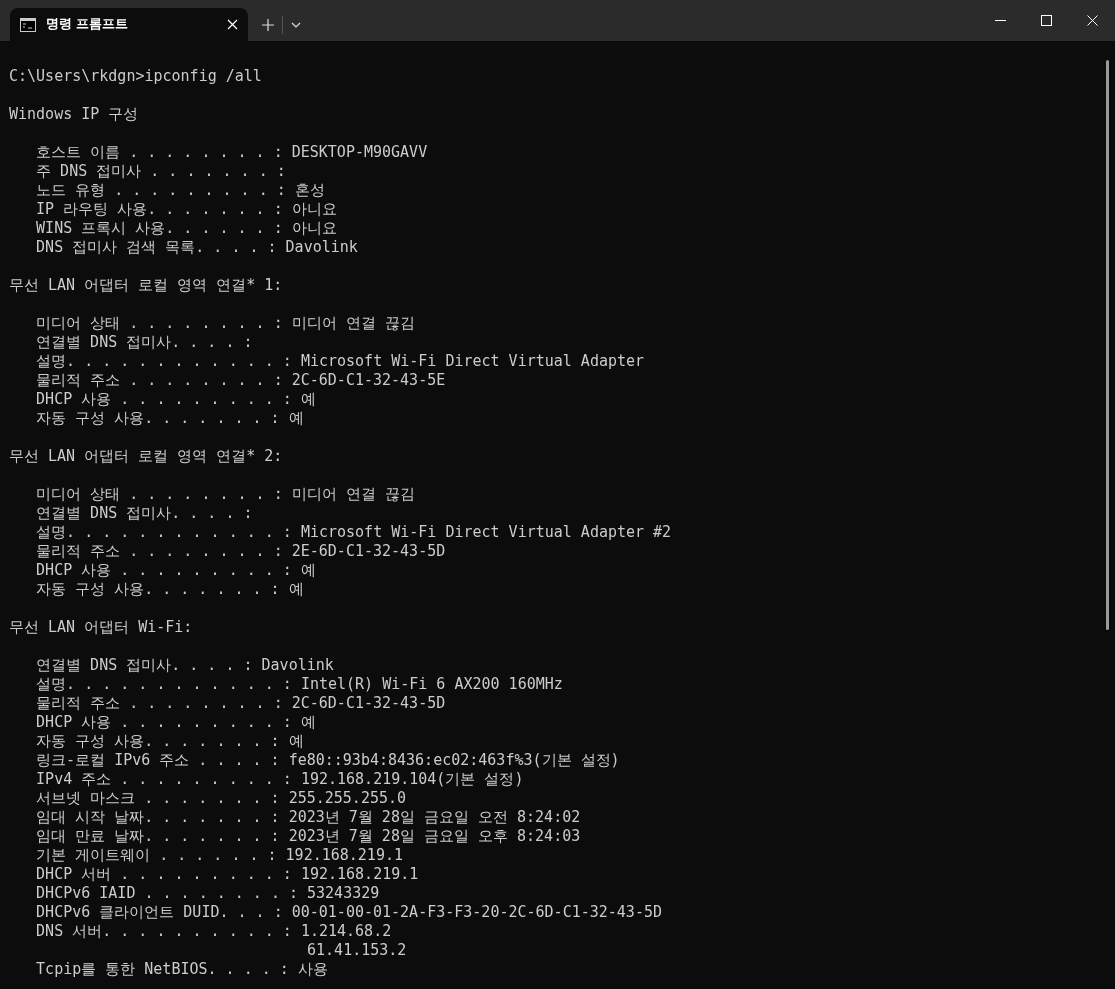  Describe the element at coordinates (349, 912) in the screenshot. I see `terminal-line: DHCPv6 클라이언트 DUID. . . : 00-01-00-01-2A-F3-F3-20-2C-6D-C1-32-43-5D` at that location.